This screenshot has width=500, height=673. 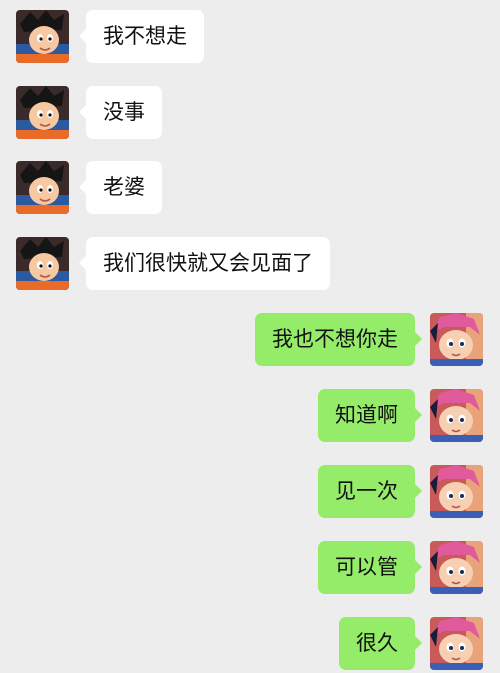 I want to click on chat-message-sent: 我也不想你走, so click(x=250, y=341).